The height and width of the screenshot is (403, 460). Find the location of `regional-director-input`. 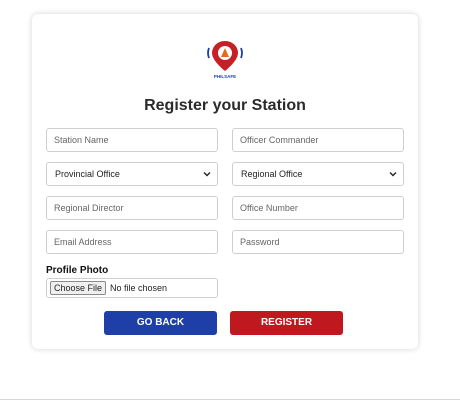

regional-director-input is located at coordinates (132, 208).